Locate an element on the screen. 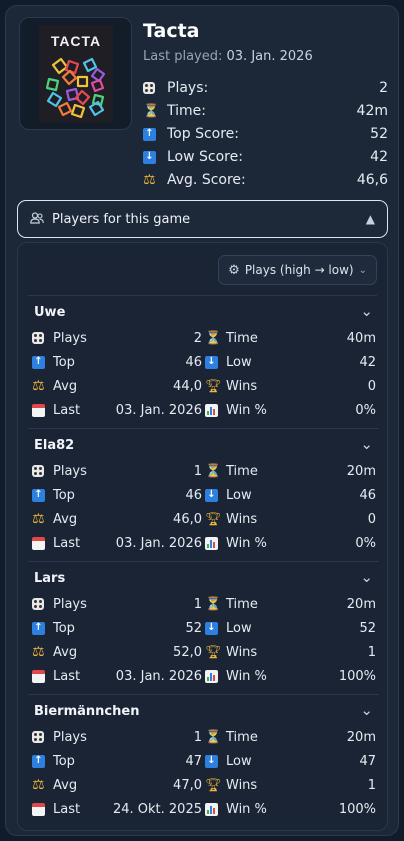 The width and height of the screenshot is (404, 841). stat-value: 52 is located at coordinates (379, 134).